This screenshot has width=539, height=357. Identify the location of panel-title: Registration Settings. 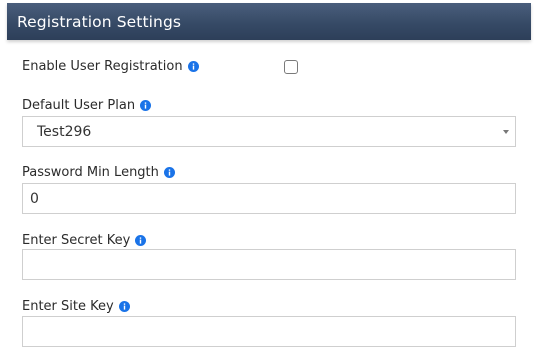
(99, 21).